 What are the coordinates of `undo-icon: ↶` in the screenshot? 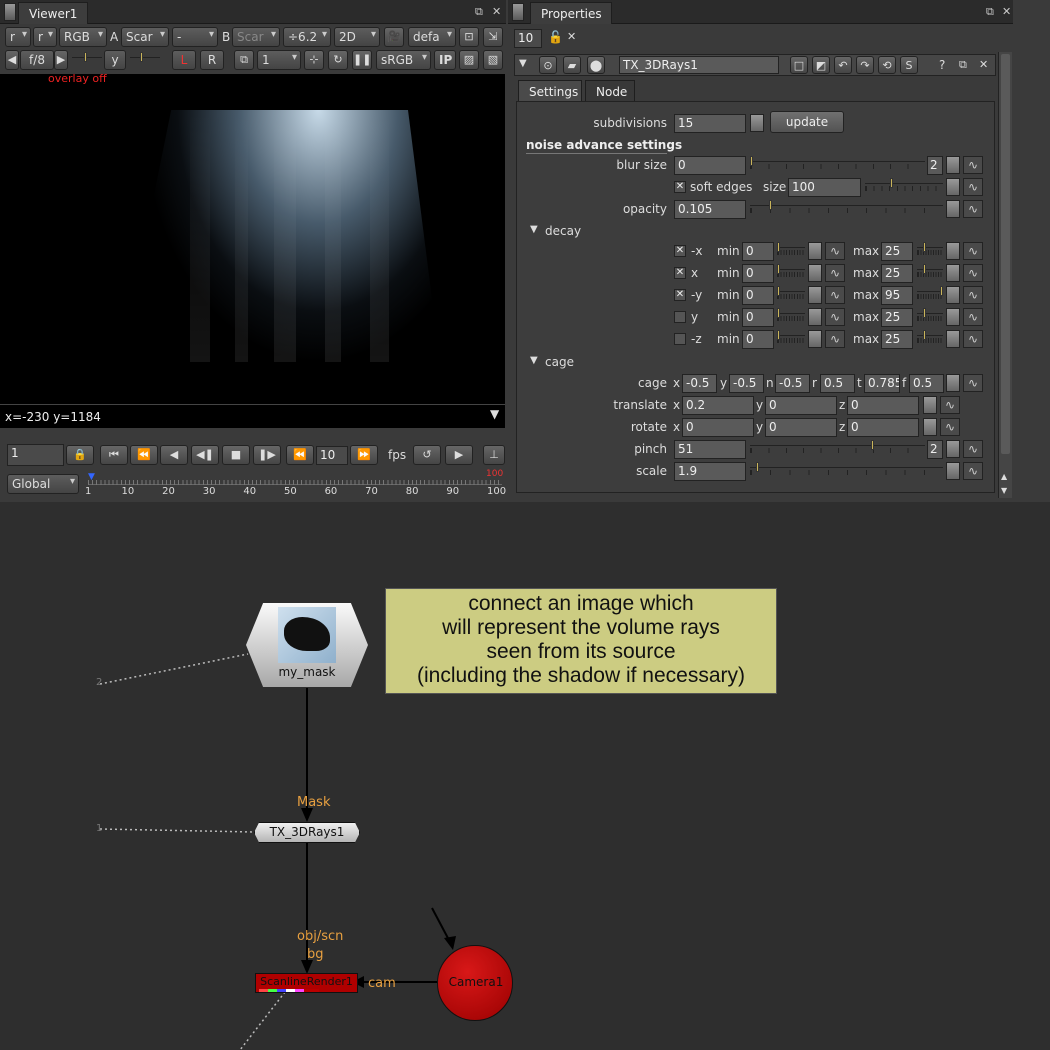 It's located at (843, 65).